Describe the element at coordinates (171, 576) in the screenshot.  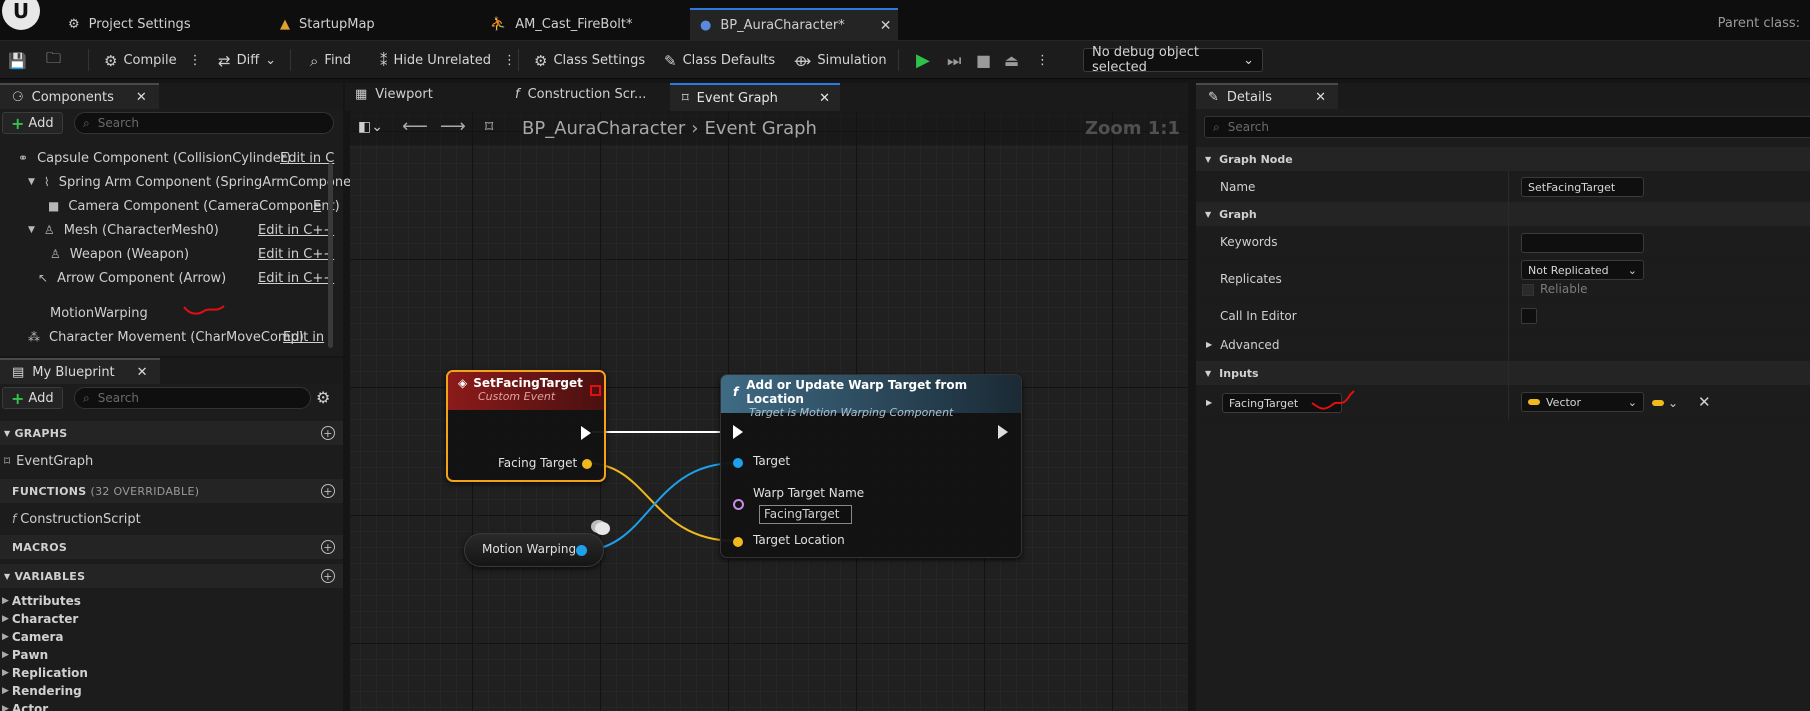
I see `variables-section: ▼ VARIABLES +` at that location.